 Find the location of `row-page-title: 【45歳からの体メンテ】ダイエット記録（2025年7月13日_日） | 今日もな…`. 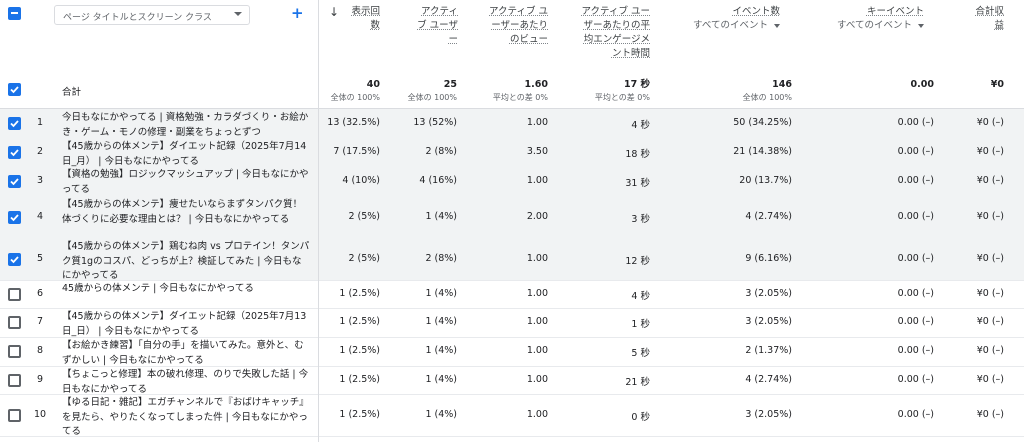

row-page-title: 【45歳からの体メンテ】ダイエット記録（2025年7月13日_日） | 今日もな… is located at coordinates (186, 324).